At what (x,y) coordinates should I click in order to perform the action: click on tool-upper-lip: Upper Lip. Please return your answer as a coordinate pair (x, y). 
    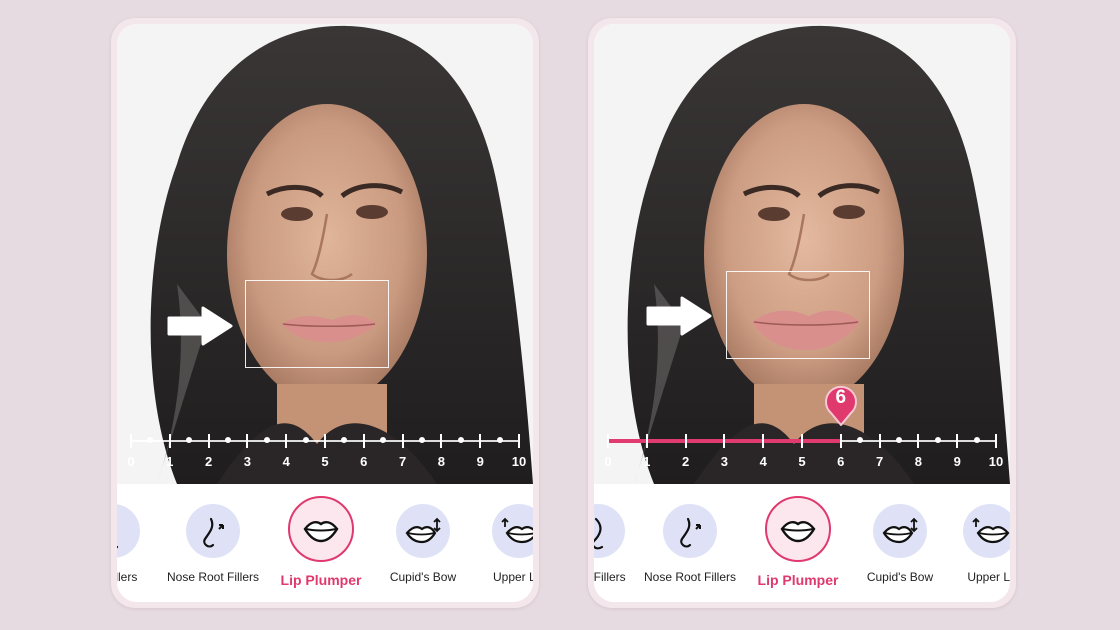
    Looking at the image, I should click on (496, 540).